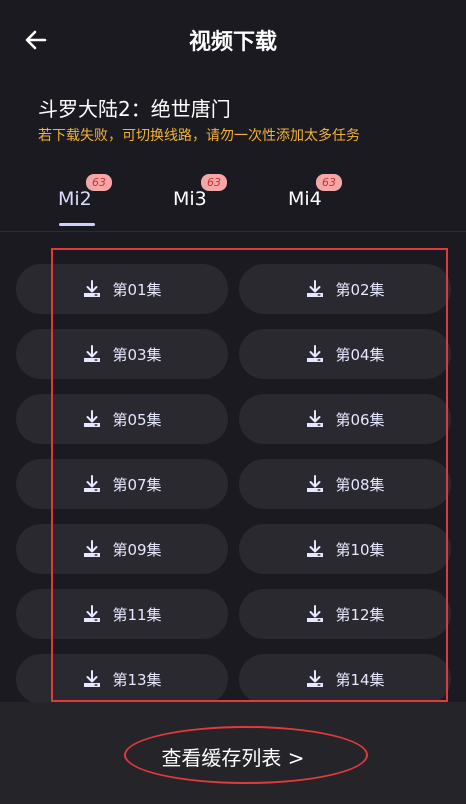 The height and width of the screenshot is (804, 466). Describe the element at coordinates (137, 354) in the screenshot. I see `episode-label: 第03集` at that location.